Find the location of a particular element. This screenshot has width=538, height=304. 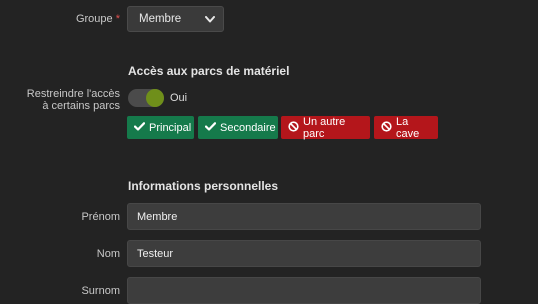

required-mark: * is located at coordinates (117, 19).